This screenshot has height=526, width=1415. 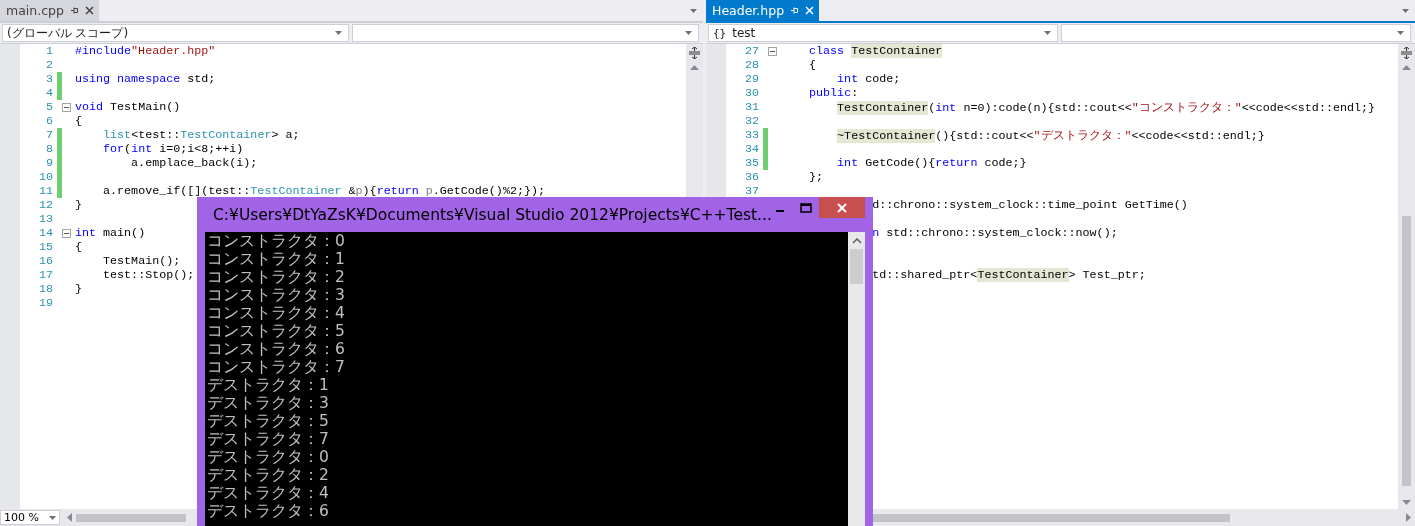 I want to click on console-line: デストラクタ：7, so click(x=268, y=439).